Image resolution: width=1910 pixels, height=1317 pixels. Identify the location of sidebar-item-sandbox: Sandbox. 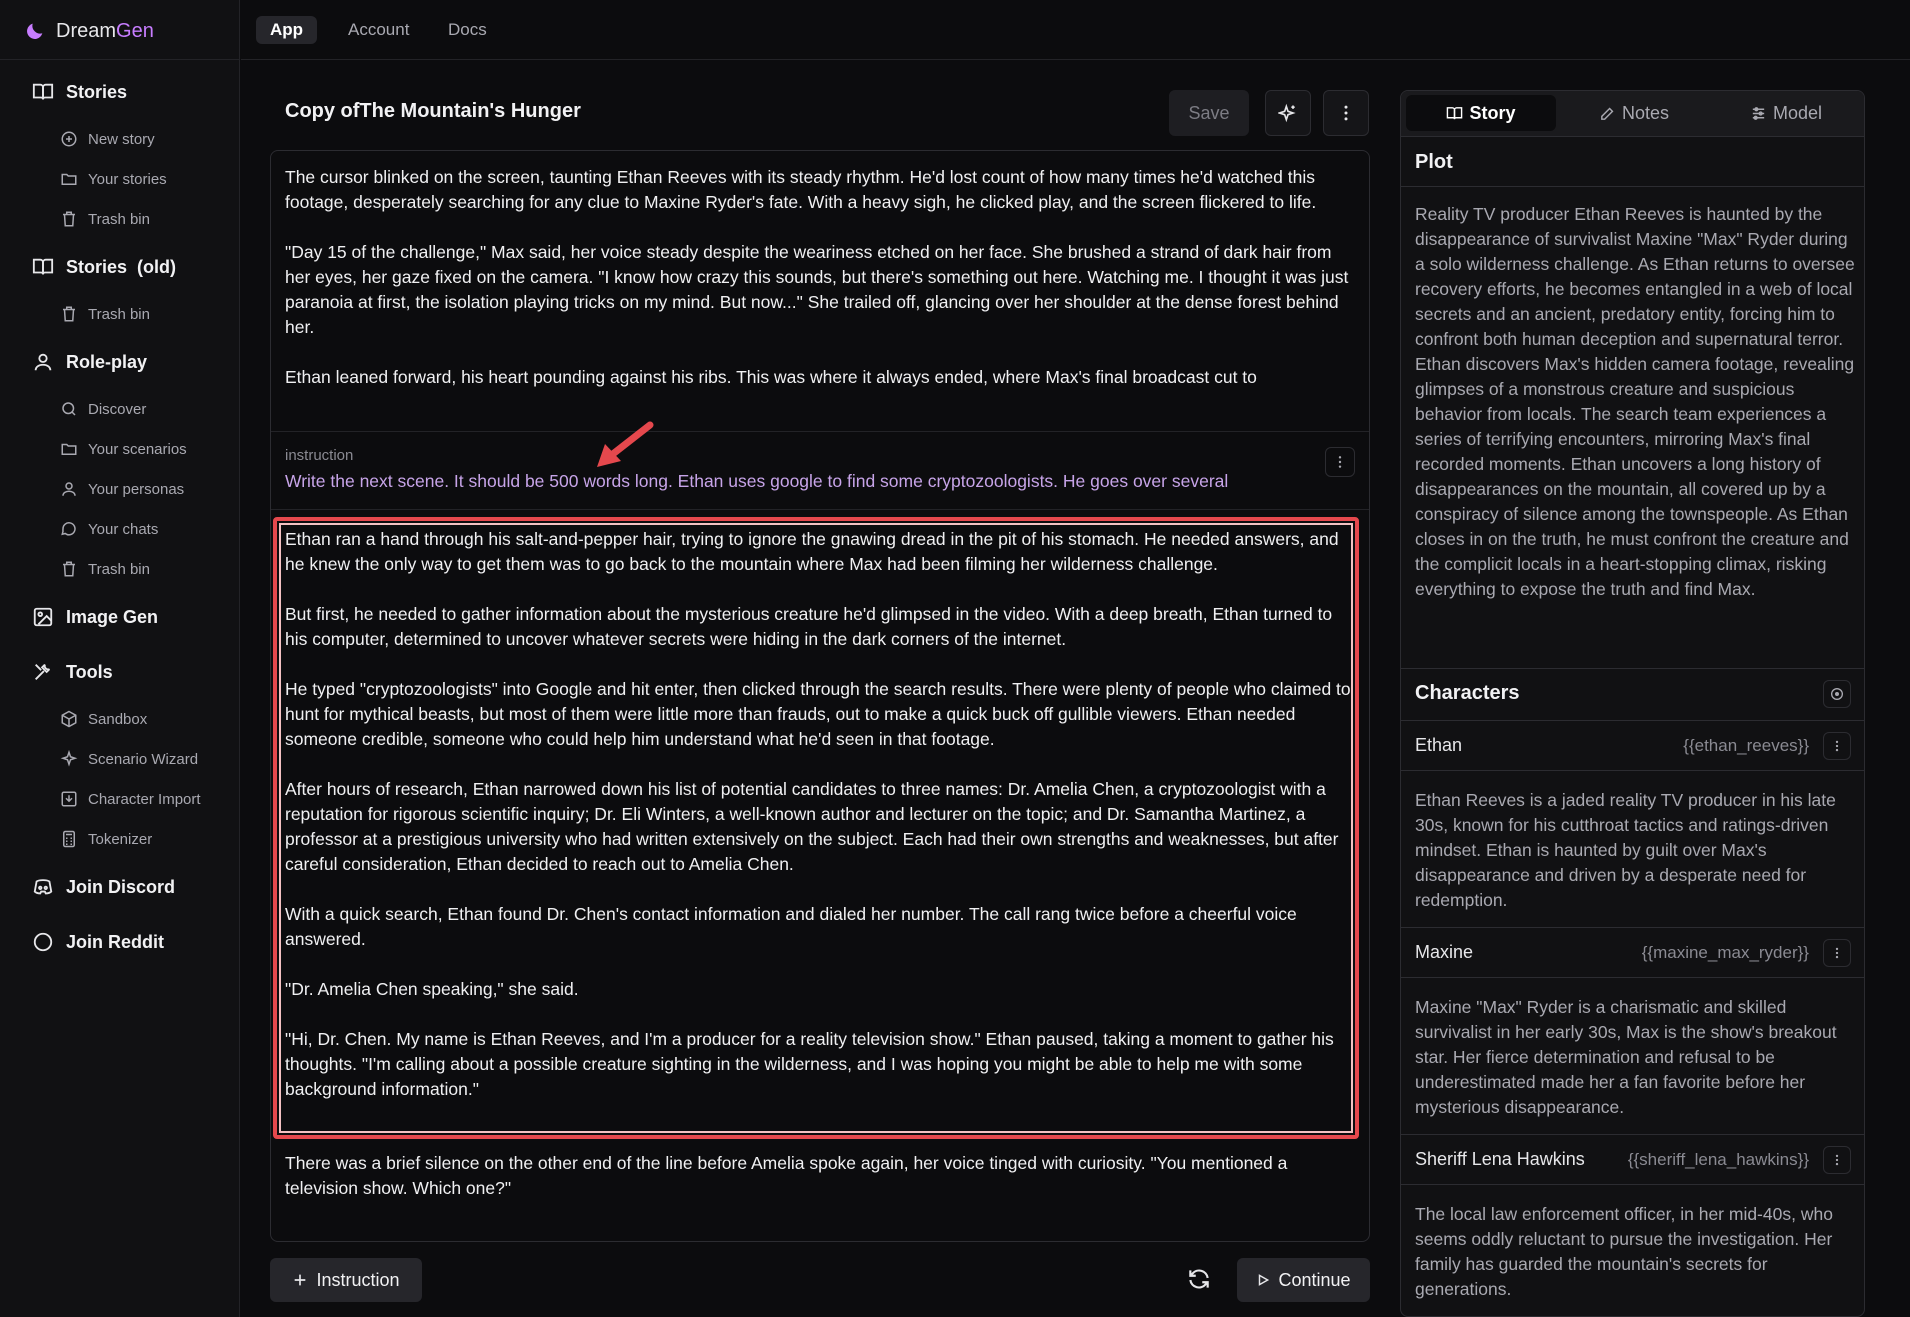
(103, 719).